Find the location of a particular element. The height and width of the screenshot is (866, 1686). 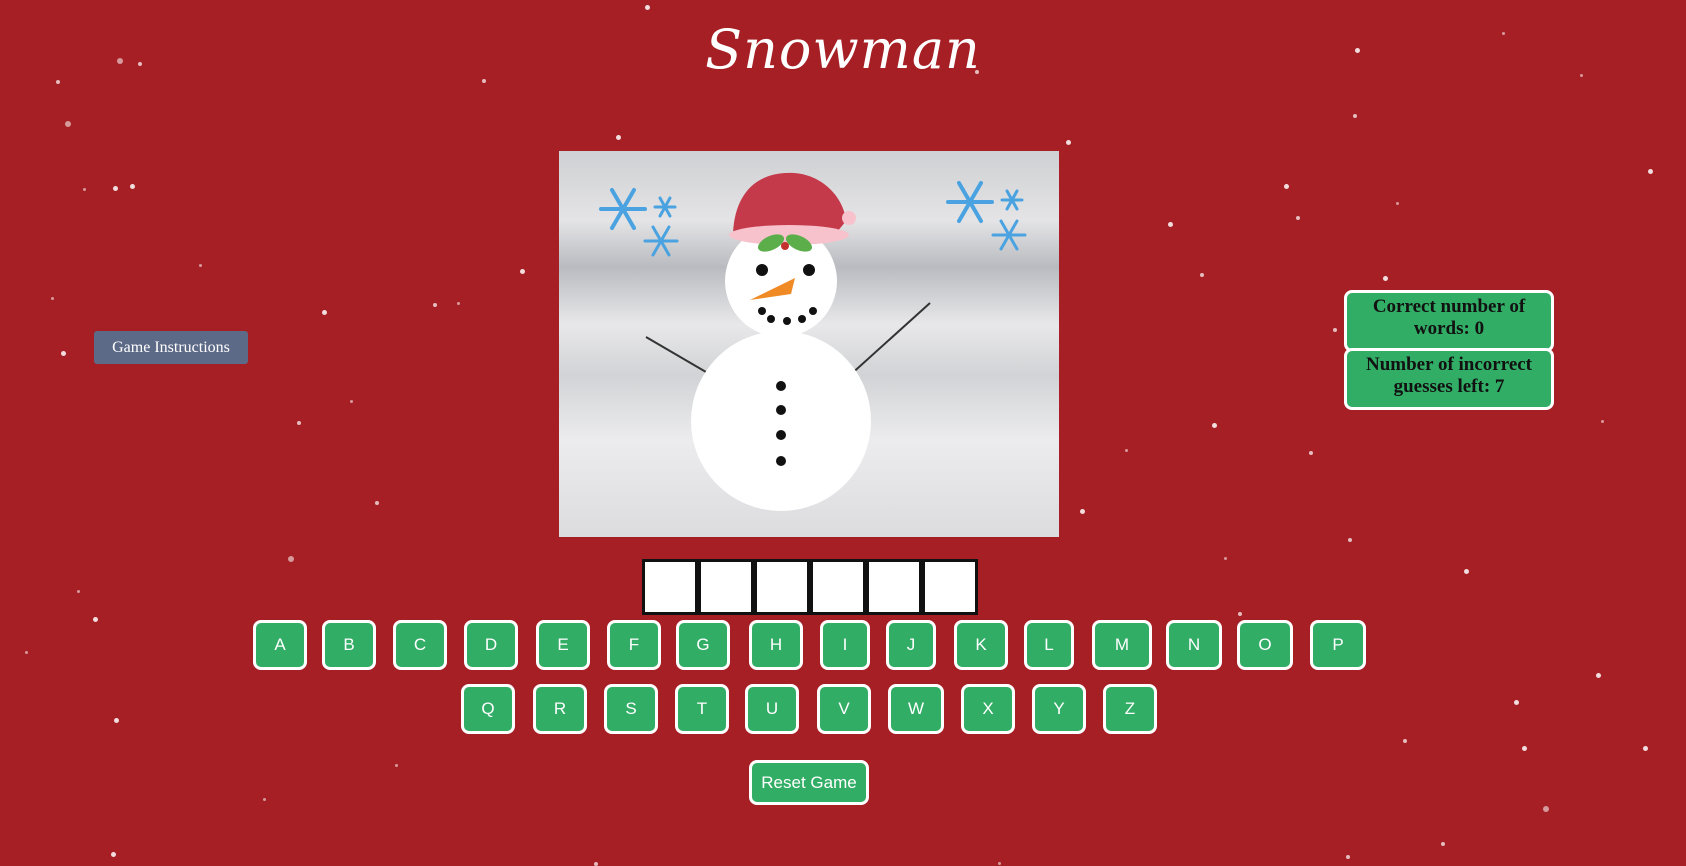

letter-key-x: X is located at coordinates (988, 709).